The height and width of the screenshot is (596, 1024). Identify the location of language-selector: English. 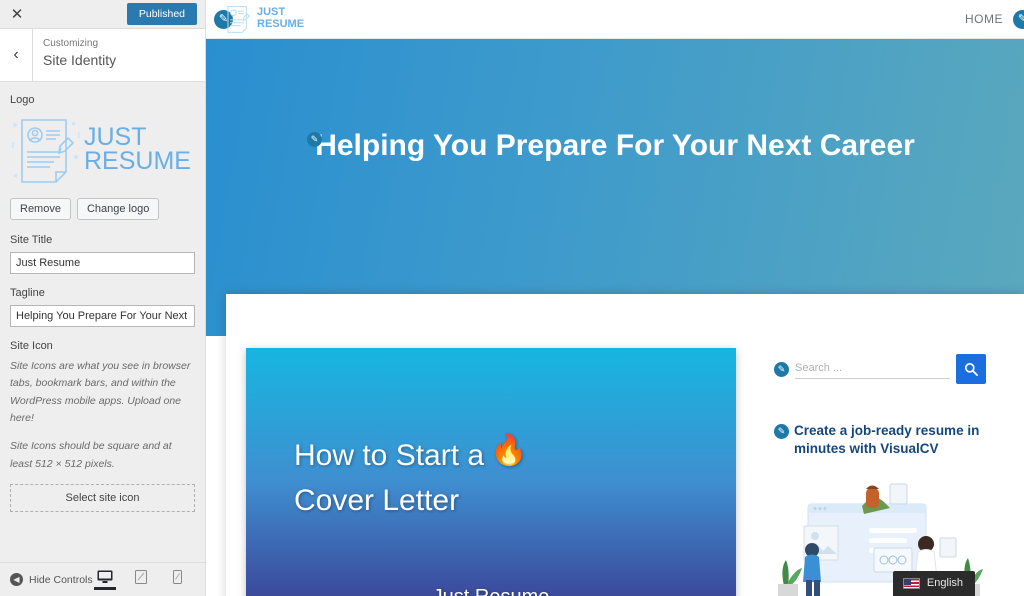
(933, 583).